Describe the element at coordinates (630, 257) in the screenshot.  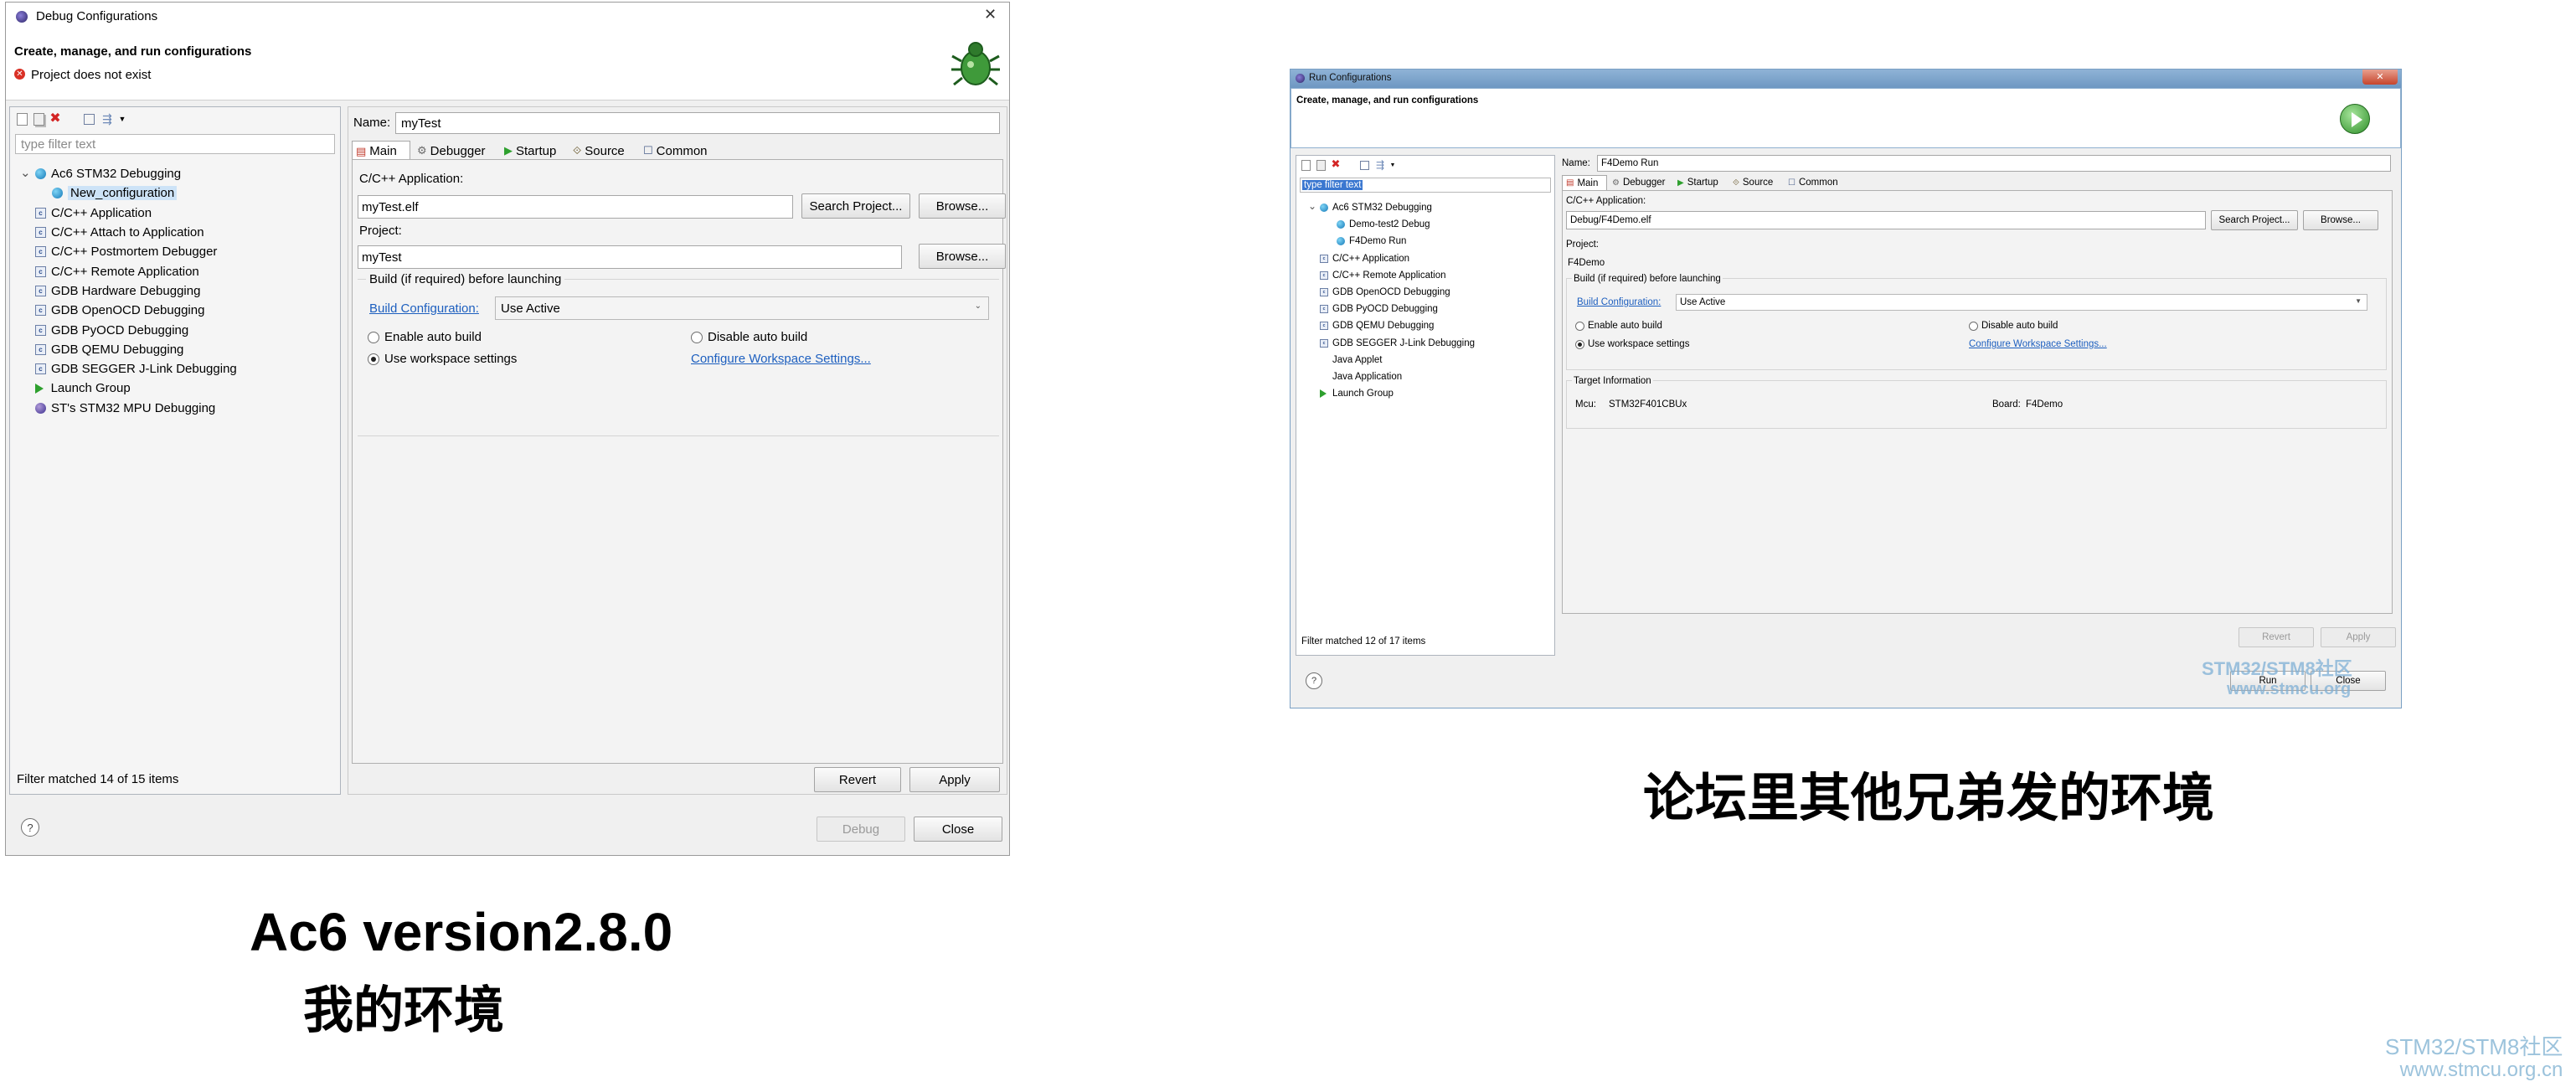
I see `project-field: myTest` at that location.